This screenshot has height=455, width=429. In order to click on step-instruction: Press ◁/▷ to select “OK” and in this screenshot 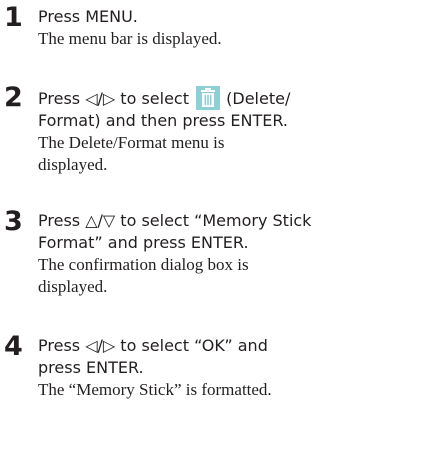, I will do `click(233, 346)`.